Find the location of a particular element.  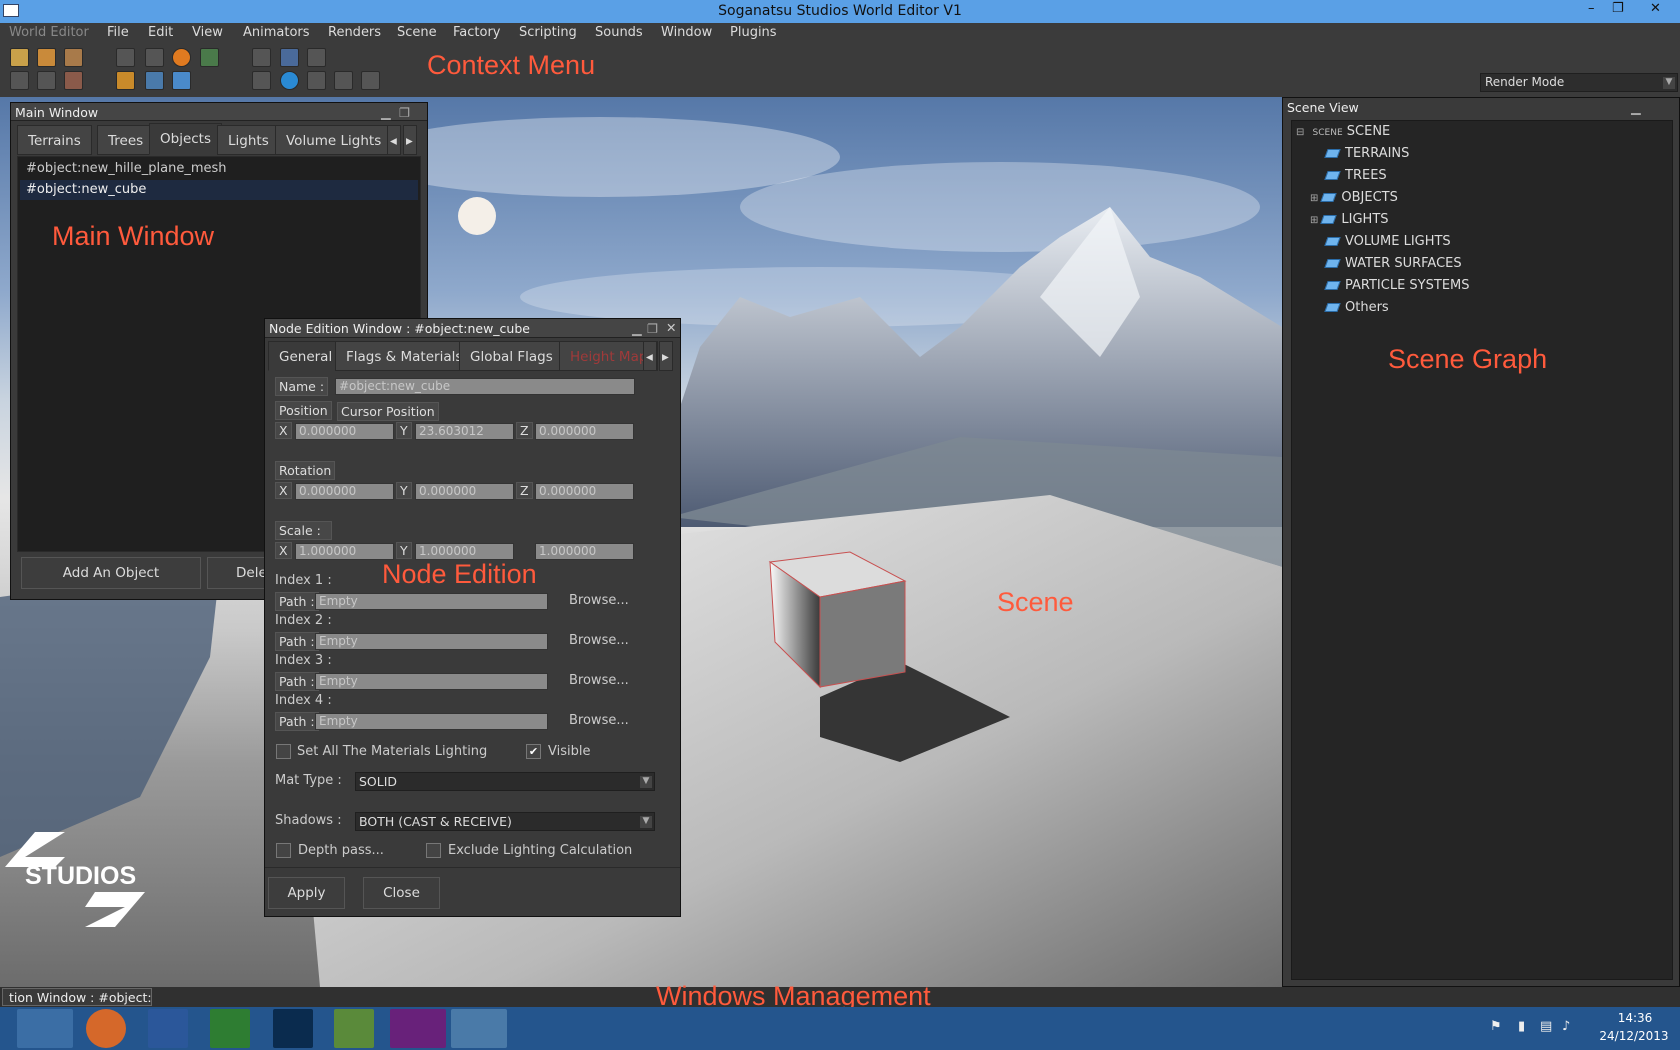

light-sphere-icon is located at coordinates (289, 80).